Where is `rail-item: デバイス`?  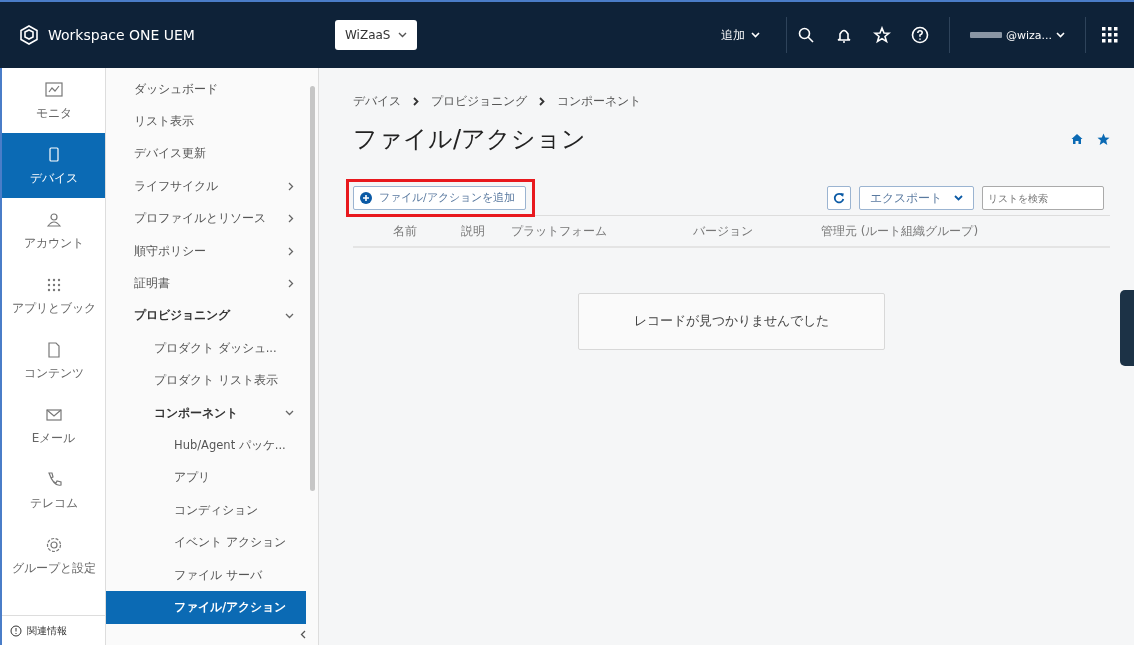
rail-item: デバイス is located at coordinates (53, 165).